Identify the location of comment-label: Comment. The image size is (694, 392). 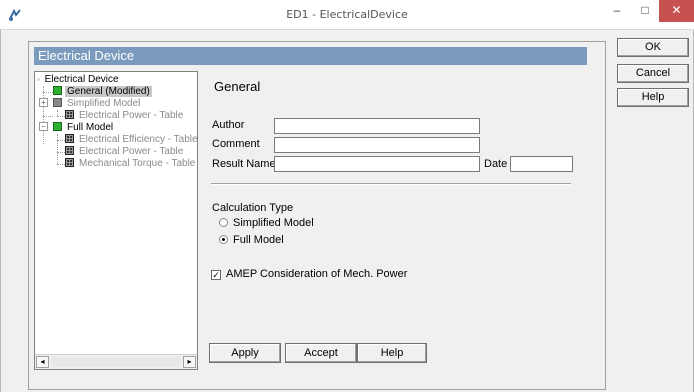
(236, 144).